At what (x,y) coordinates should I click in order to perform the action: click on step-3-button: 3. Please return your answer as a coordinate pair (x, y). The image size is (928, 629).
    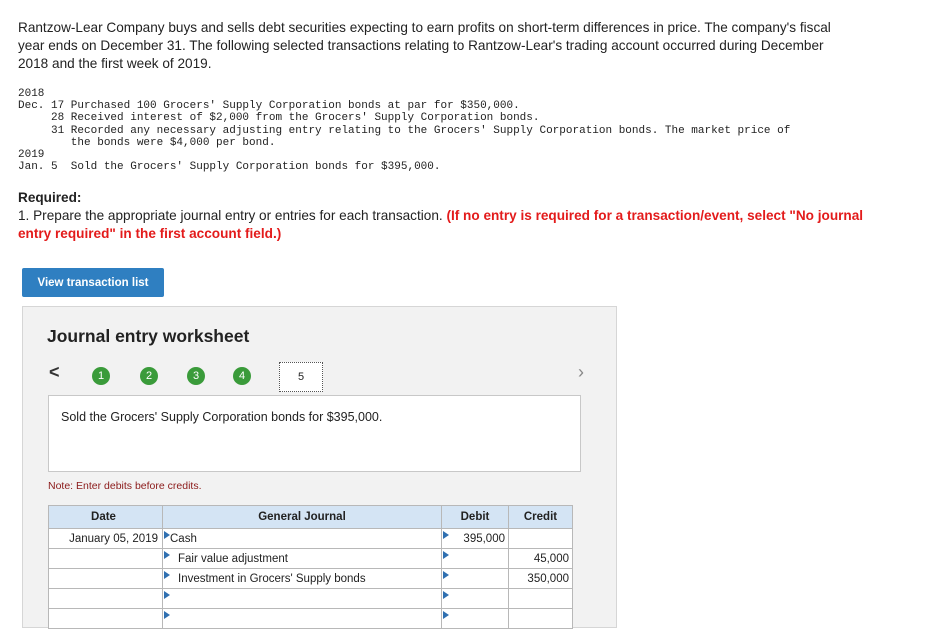
    Looking at the image, I should click on (196, 376).